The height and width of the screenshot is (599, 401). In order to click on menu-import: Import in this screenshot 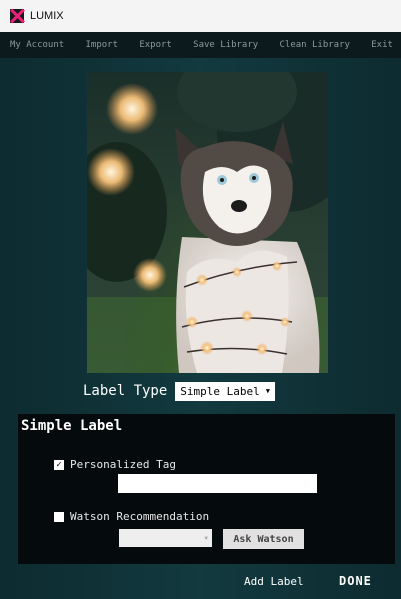, I will do `click(102, 45)`.